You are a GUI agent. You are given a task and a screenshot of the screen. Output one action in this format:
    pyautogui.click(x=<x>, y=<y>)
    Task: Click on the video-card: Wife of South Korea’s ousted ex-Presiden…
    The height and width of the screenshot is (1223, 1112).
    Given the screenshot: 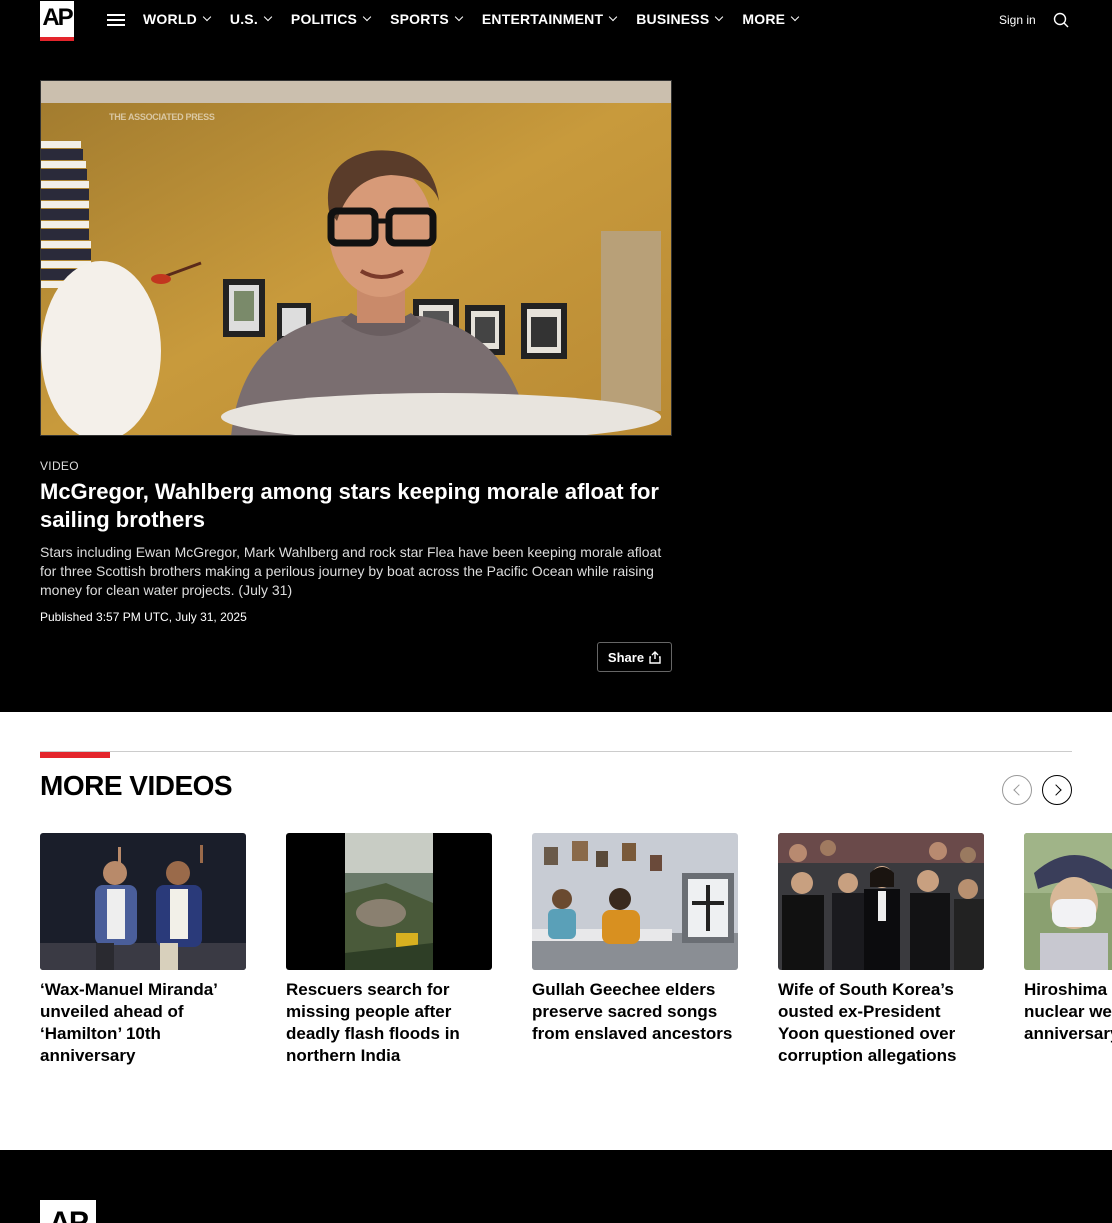 What is the action you would take?
    pyautogui.click(x=881, y=950)
    